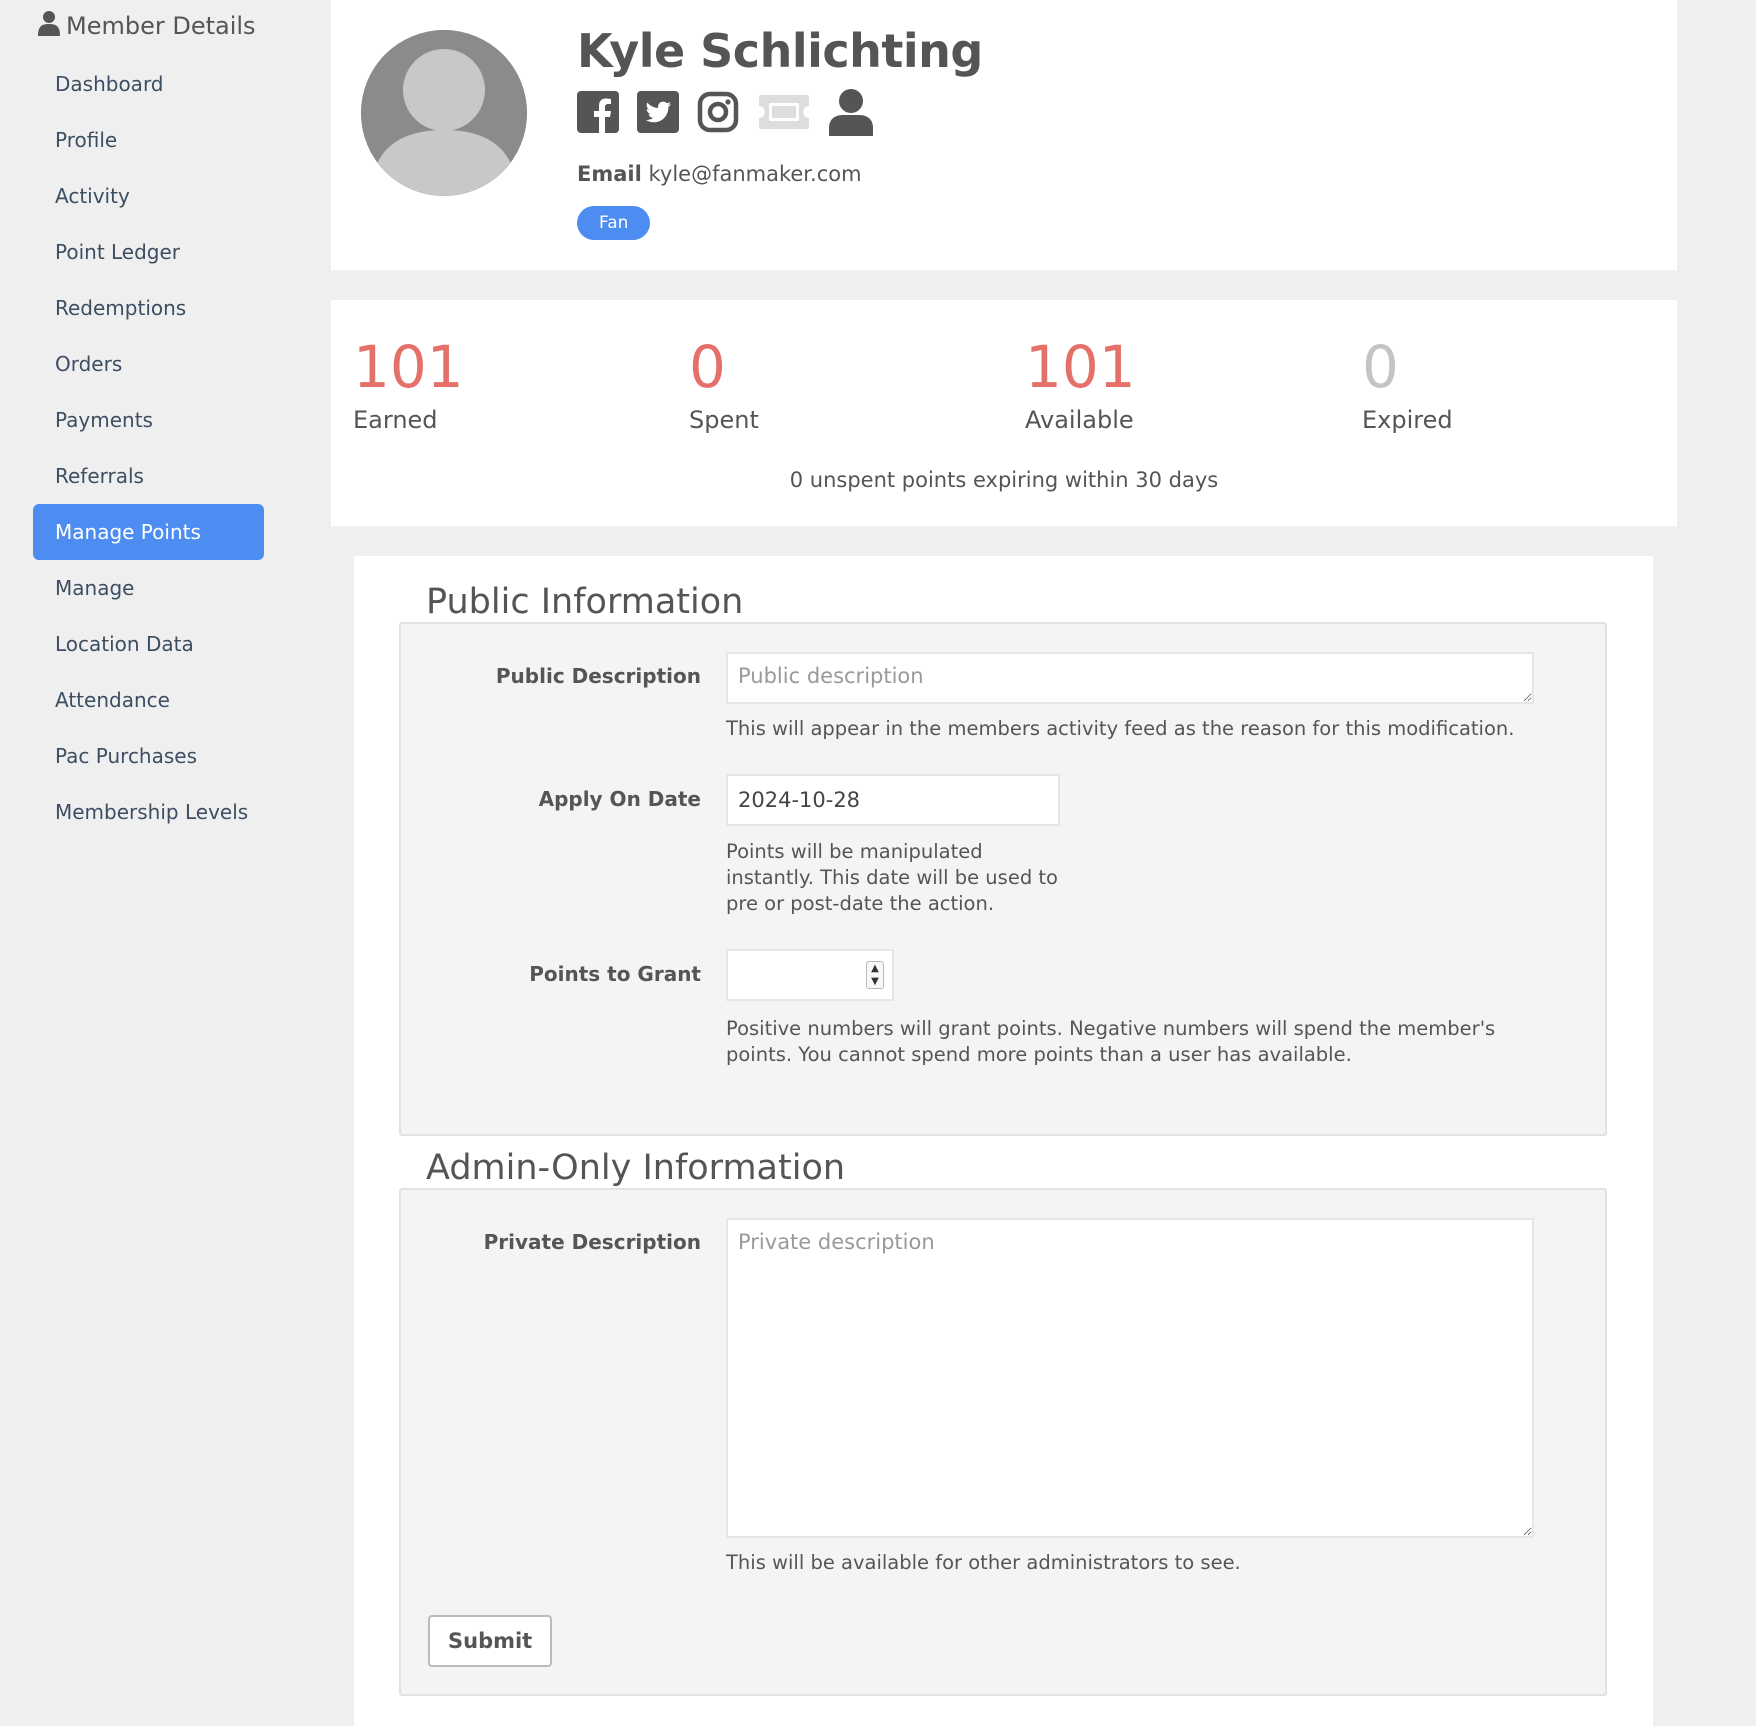  Describe the element at coordinates (658, 112) in the screenshot. I see `twitter-icon` at that location.